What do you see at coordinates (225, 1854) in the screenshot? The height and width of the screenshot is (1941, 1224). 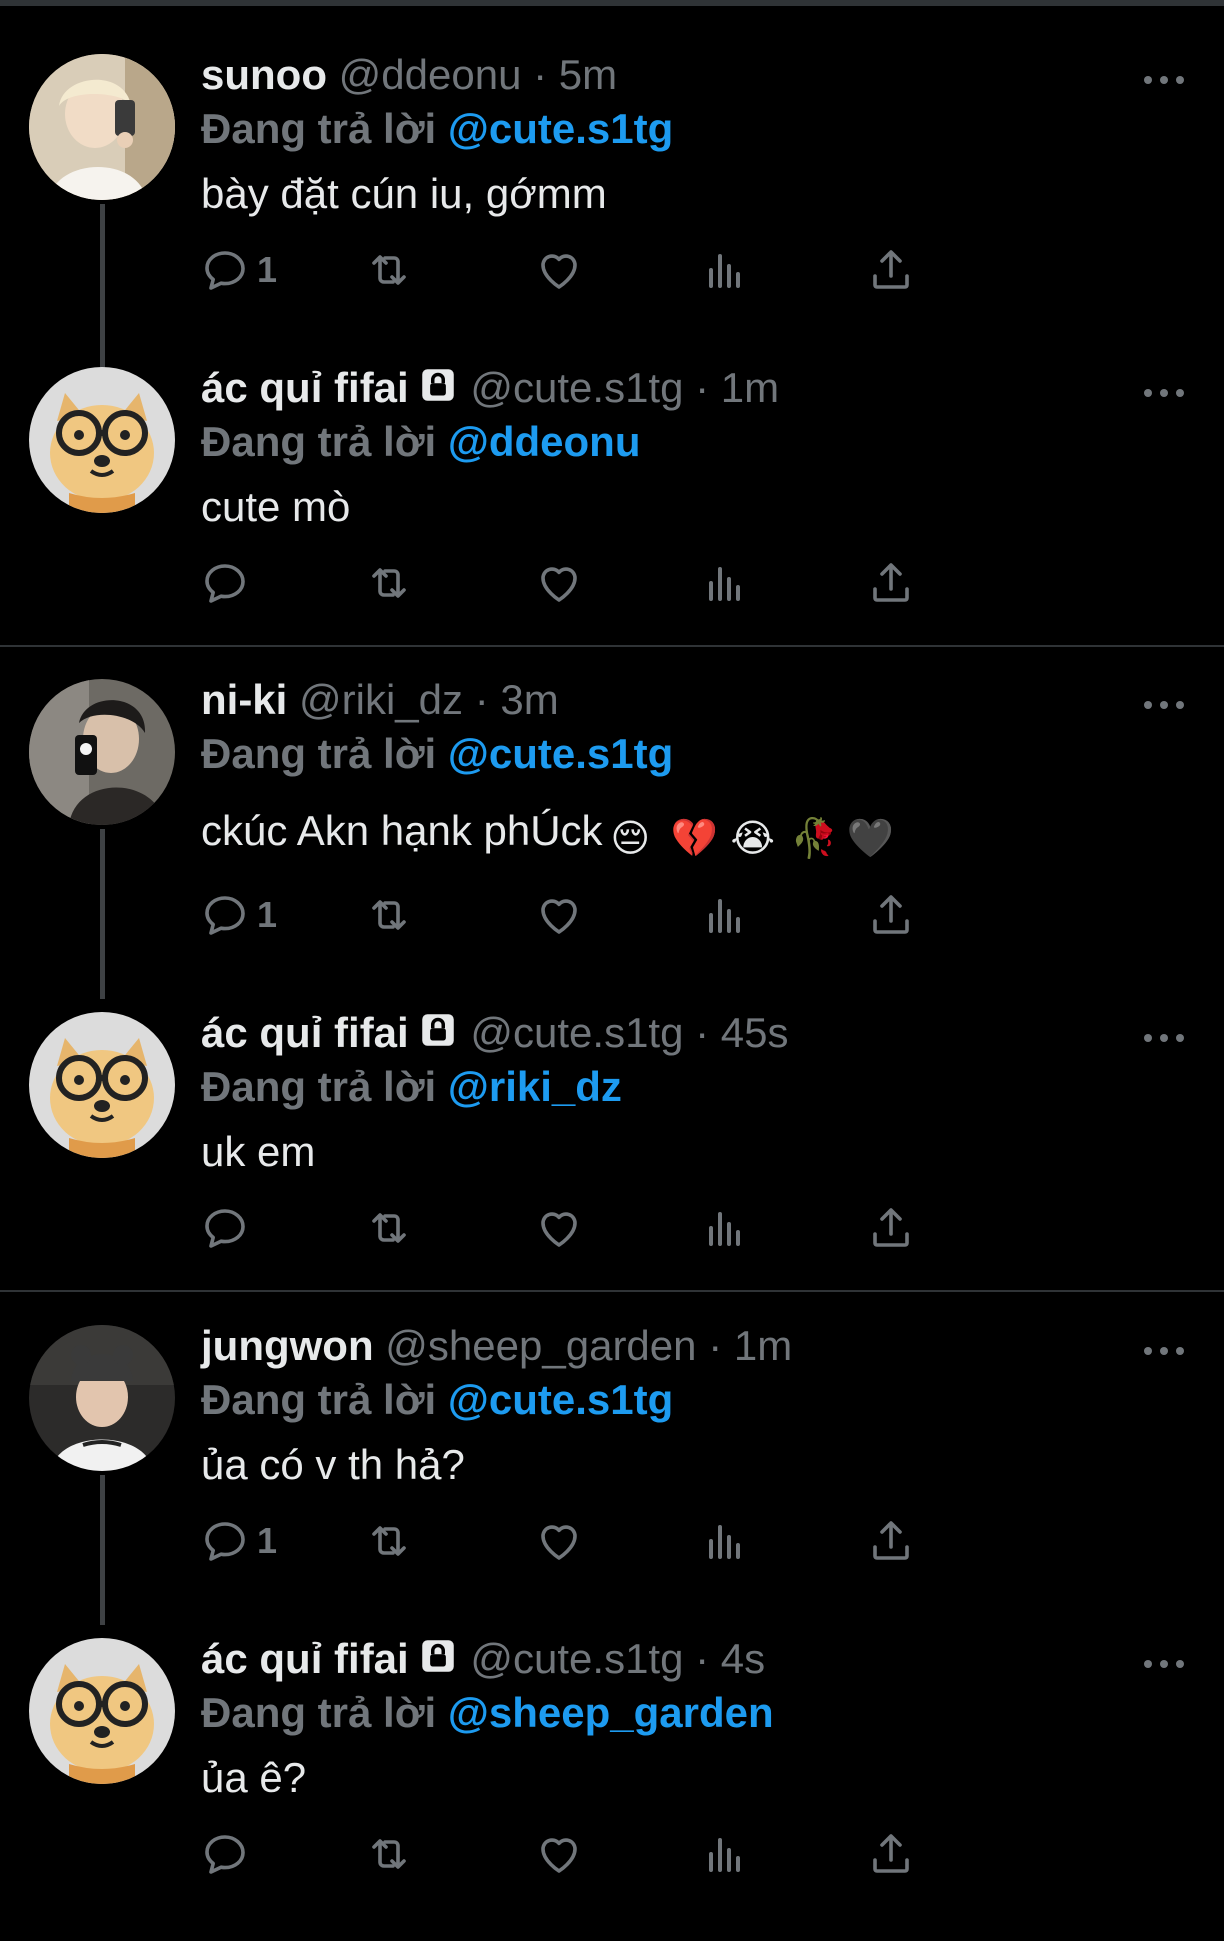 I see `reply-icon` at bounding box center [225, 1854].